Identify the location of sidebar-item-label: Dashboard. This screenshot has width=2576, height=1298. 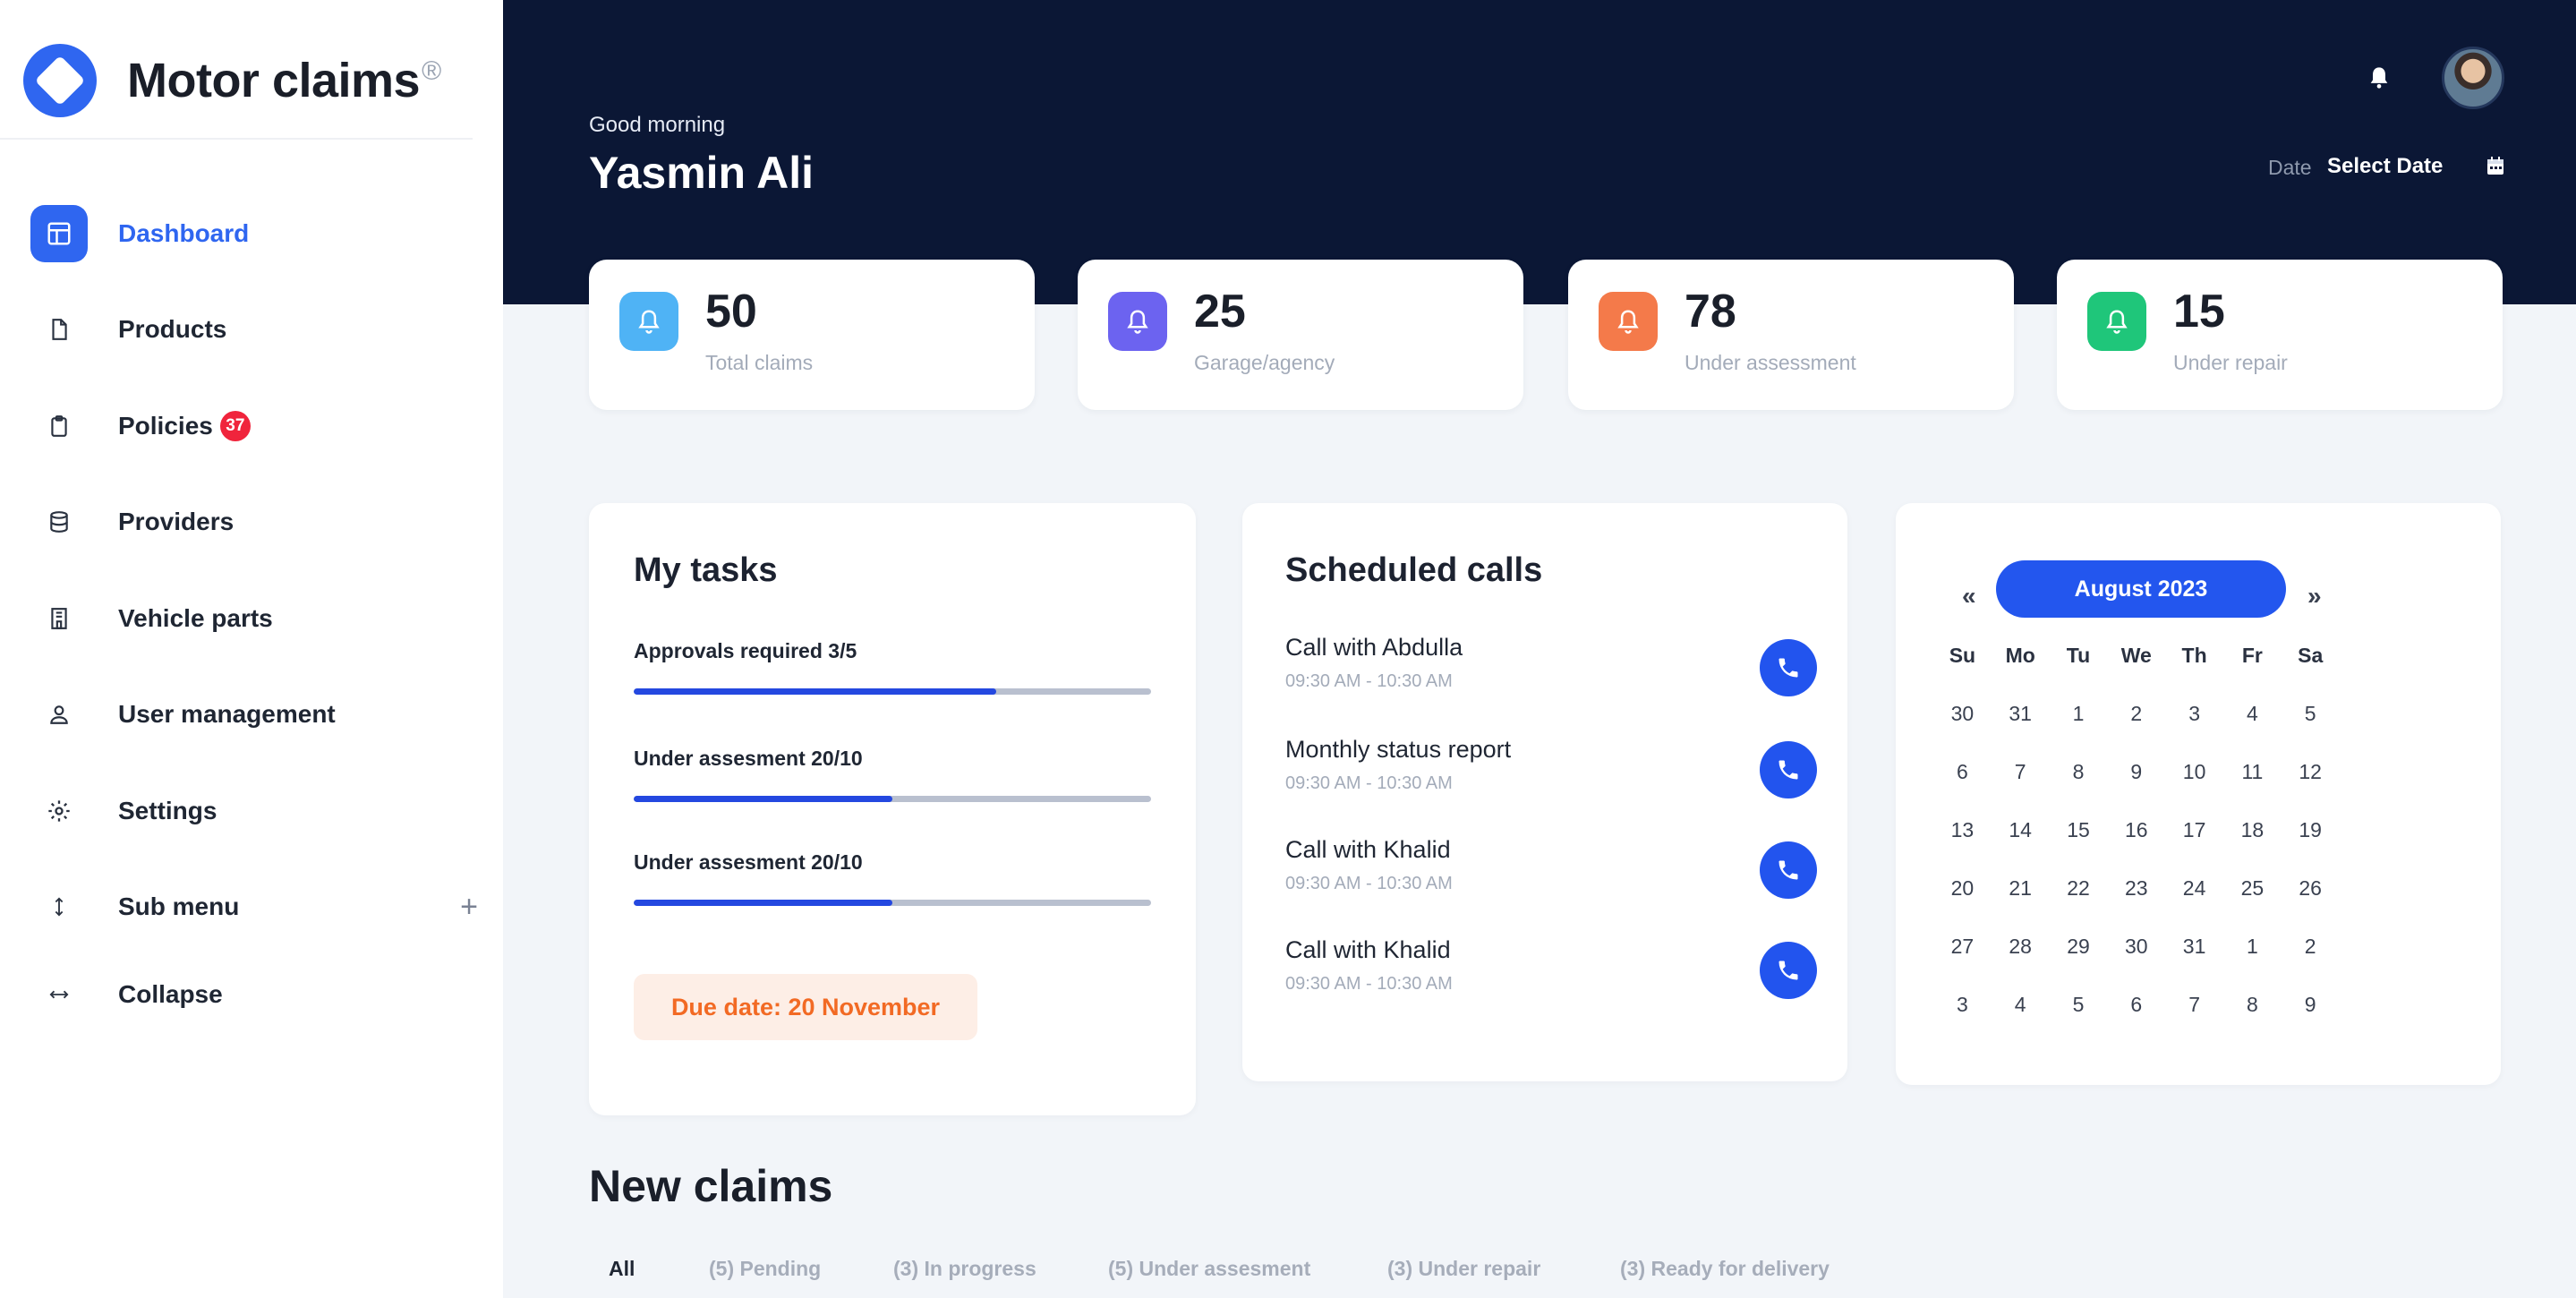
(184, 233).